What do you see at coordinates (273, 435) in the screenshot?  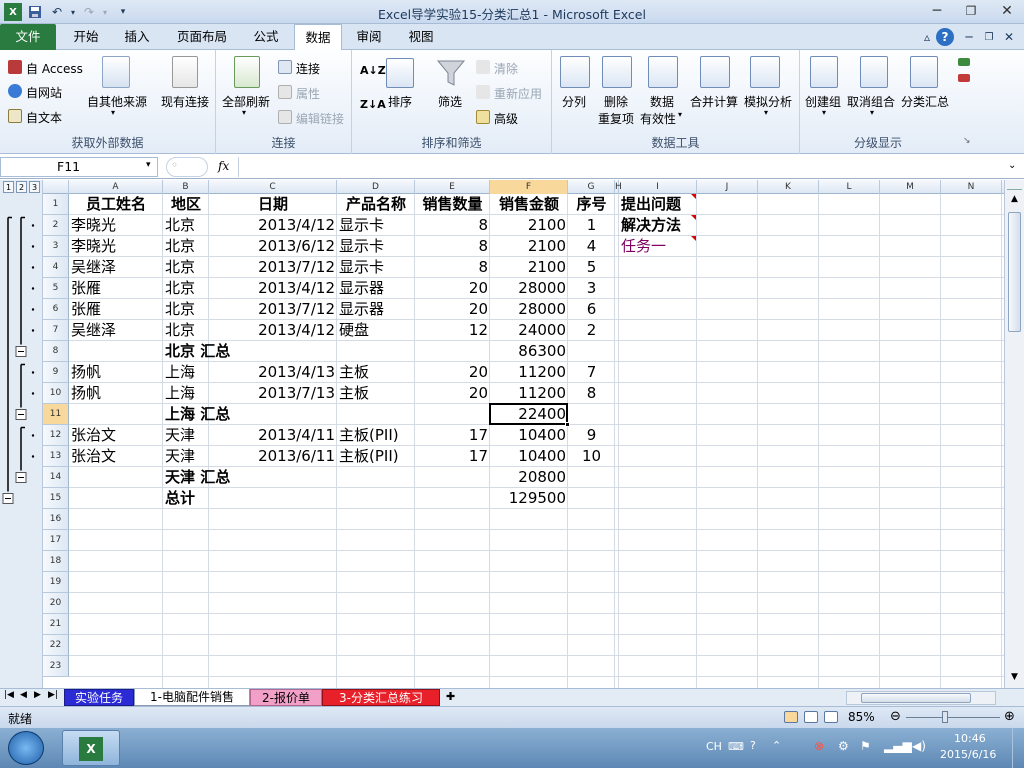 I see `cell-c12: 2013/4/11` at bounding box center [273, 435].